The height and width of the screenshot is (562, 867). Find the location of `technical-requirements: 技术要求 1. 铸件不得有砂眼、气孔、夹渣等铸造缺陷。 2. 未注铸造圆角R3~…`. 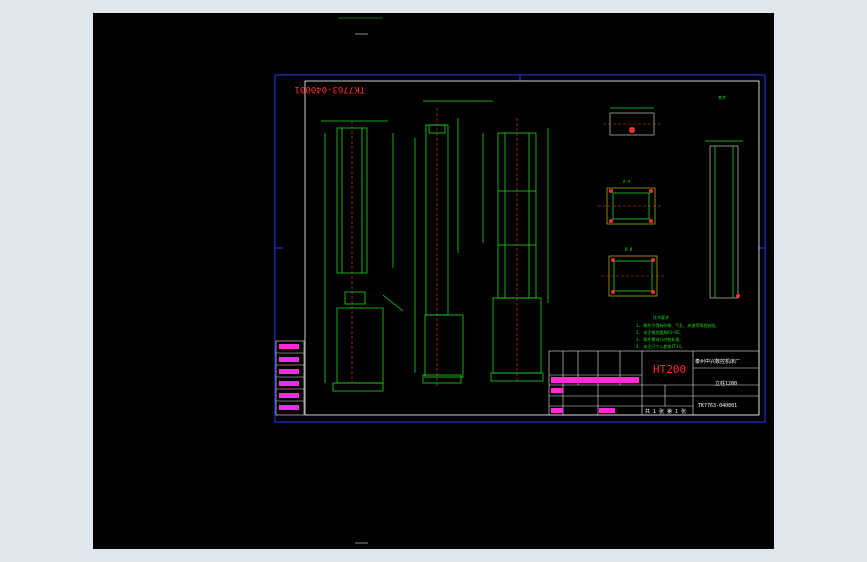

technical-requirements: 技术要求 1. 铸件不得有砂眼、气孔、夹渣等铸造缺陷。 2. 未注铸造圆角R3~… is located at coordinates (677, 331).